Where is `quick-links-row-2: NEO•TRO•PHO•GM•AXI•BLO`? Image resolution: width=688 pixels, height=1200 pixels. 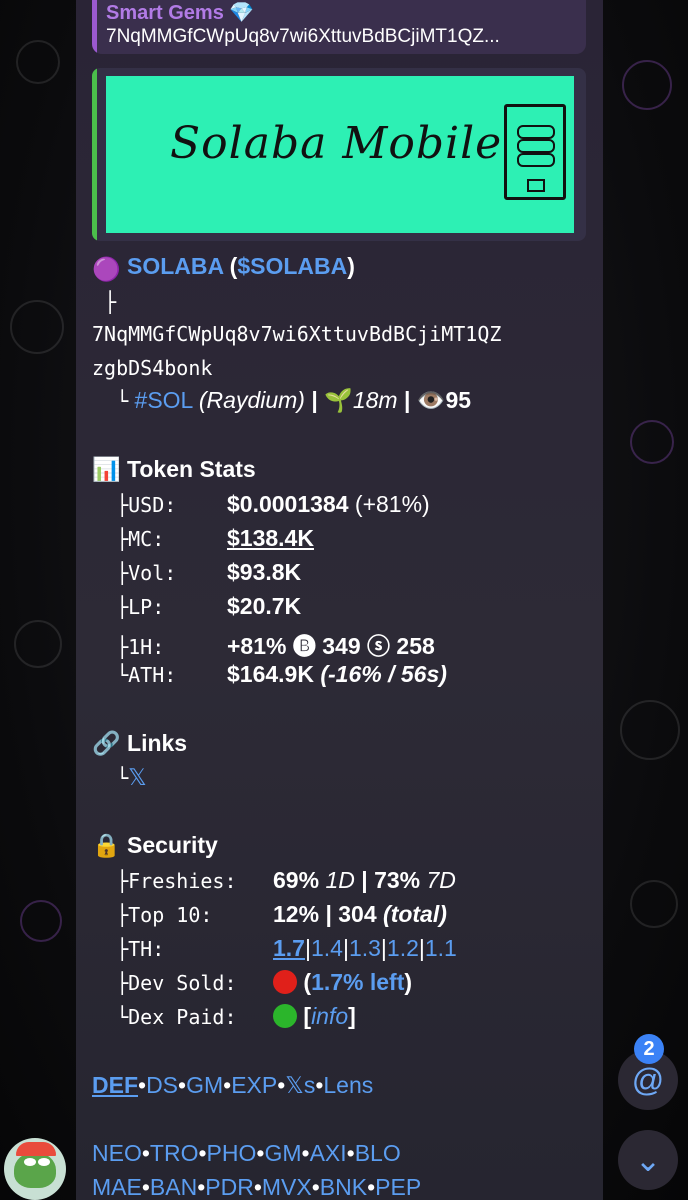
quick-links-row-2: NEO•TRO•PHO•GM•AXI•BLO is located at coordinates (246, 1153).